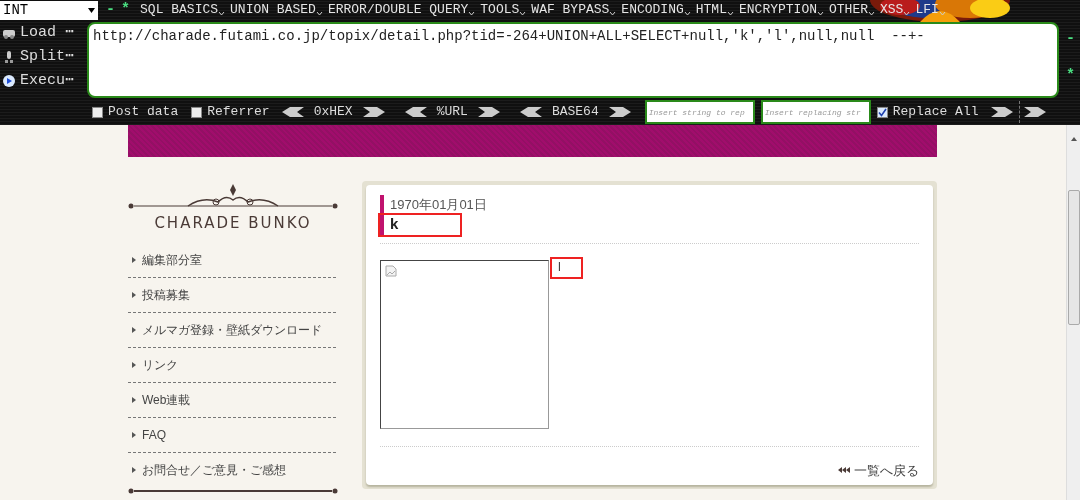 The height and width of the screenshot is (500, 1080). I want to click on site-logo: CHARADE BUNKO, so click(233, 223).